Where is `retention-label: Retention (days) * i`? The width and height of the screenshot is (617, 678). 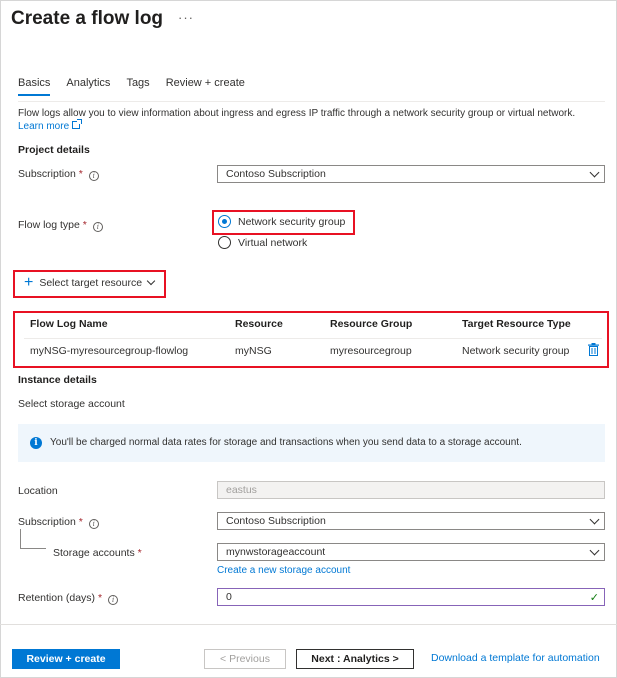
retention-label: Retention (days) * i is located at coordinates (68, 598).